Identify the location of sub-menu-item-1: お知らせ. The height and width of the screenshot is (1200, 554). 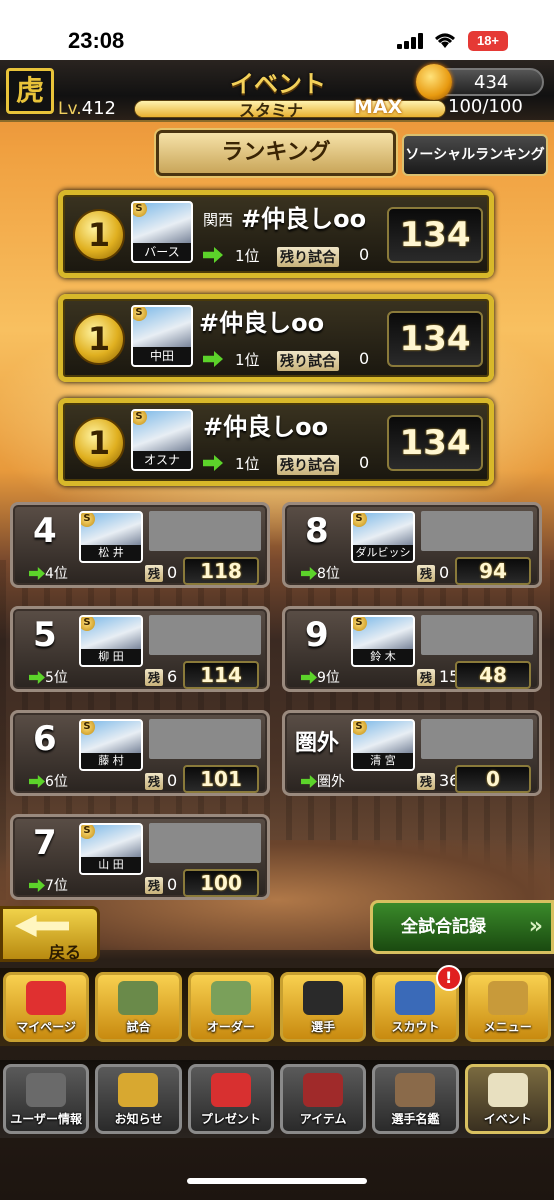
(138, 1099).